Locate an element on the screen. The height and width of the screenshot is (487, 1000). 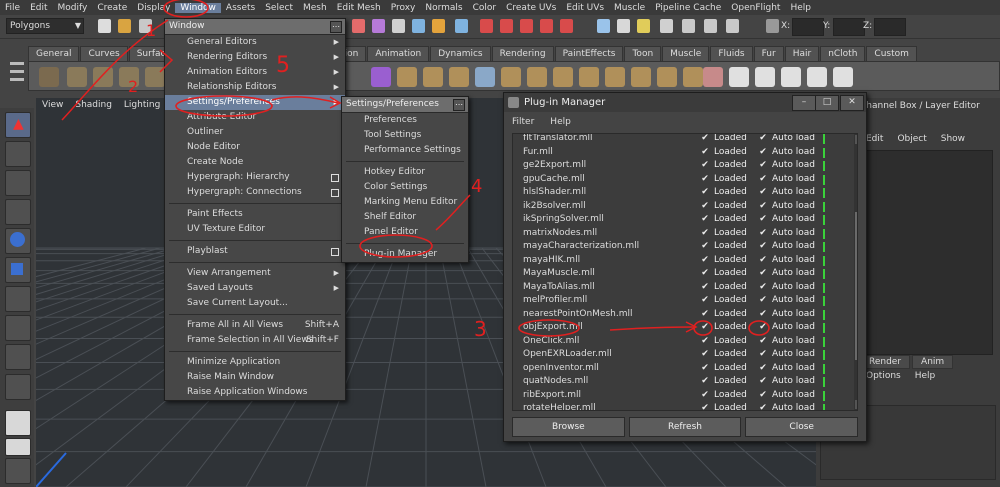
render-icon is located at coordinates (688, 26).